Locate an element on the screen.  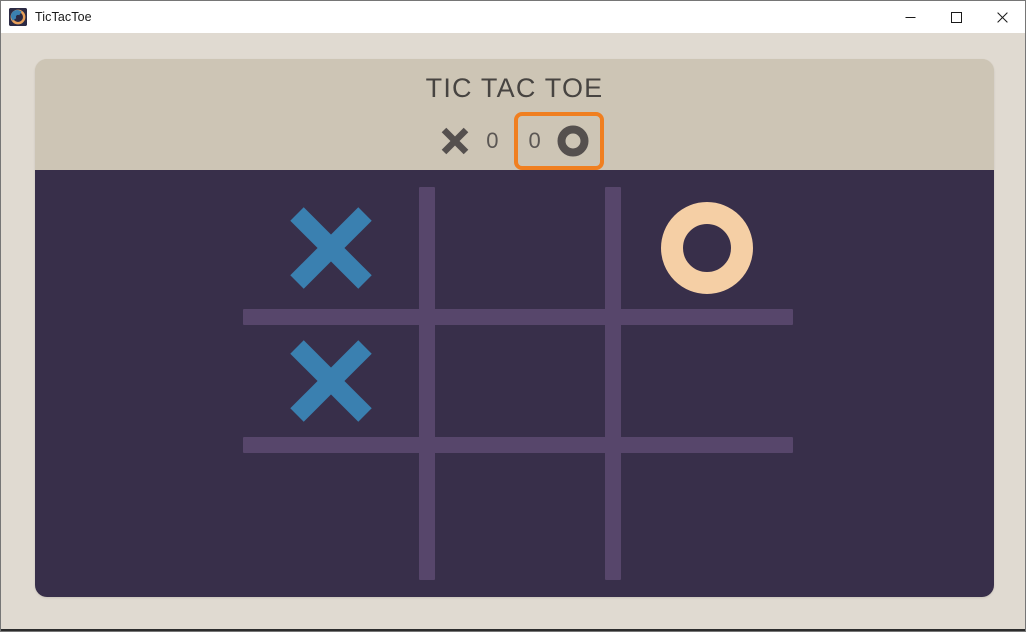
window-title: TicTacToe is located at coordinates (63, 17).